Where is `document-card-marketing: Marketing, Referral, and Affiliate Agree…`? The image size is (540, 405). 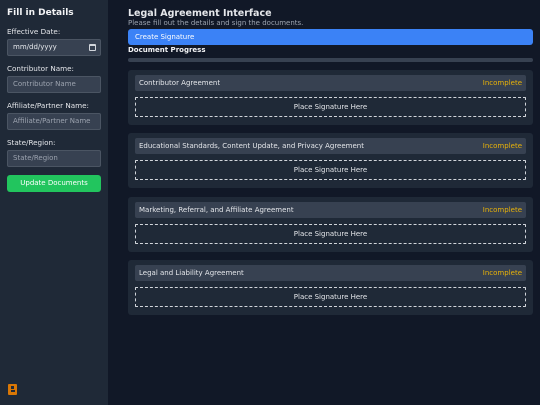 document-card-marketing: Marketing, Referral, and Affiliate Agree… is located at coordinates (330, 224).